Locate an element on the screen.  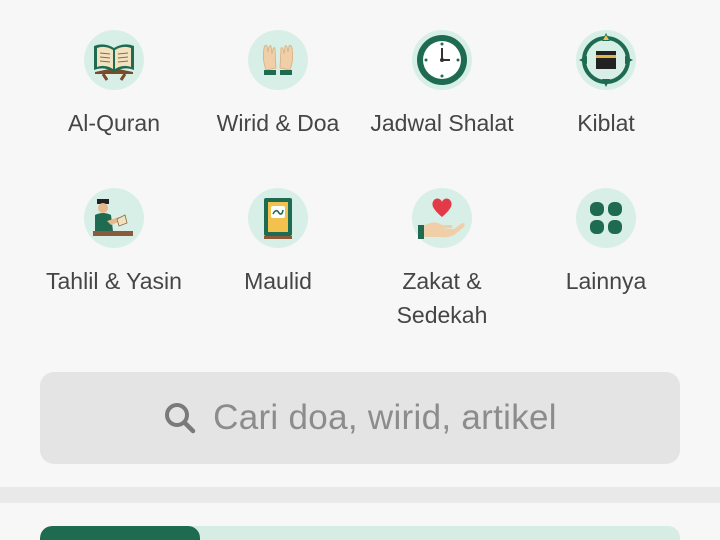
menu-label: Tahlil & Yasin is located at coordinates (114, 281).